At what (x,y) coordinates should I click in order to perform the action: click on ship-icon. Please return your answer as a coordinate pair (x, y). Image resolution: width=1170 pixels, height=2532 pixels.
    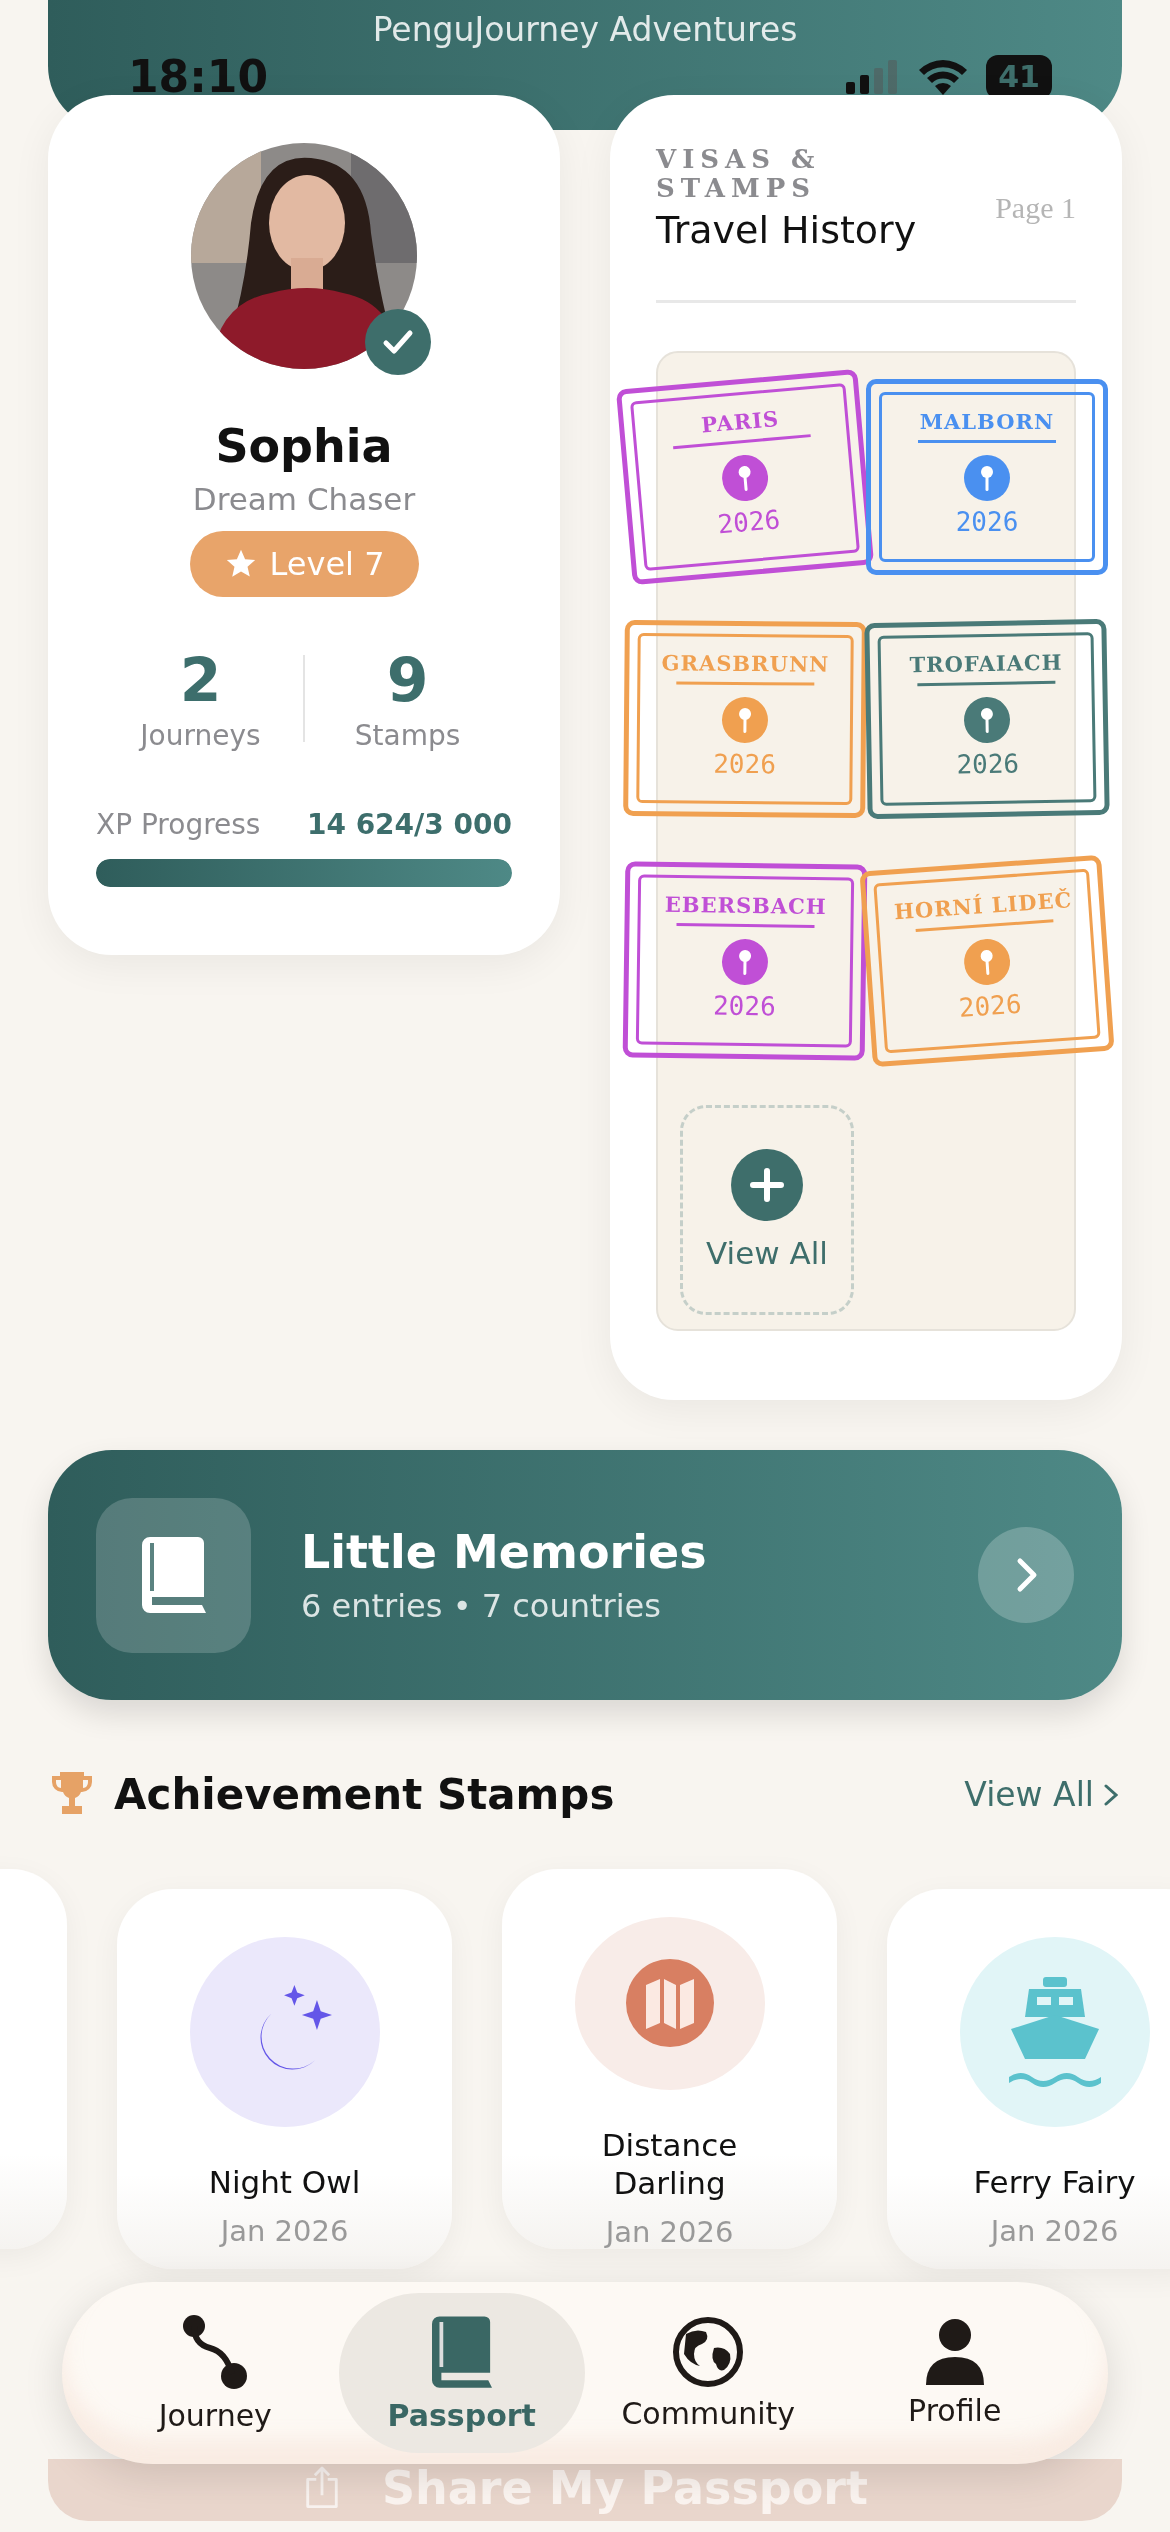
    Looking at the image, I should click on (1054, 2032).